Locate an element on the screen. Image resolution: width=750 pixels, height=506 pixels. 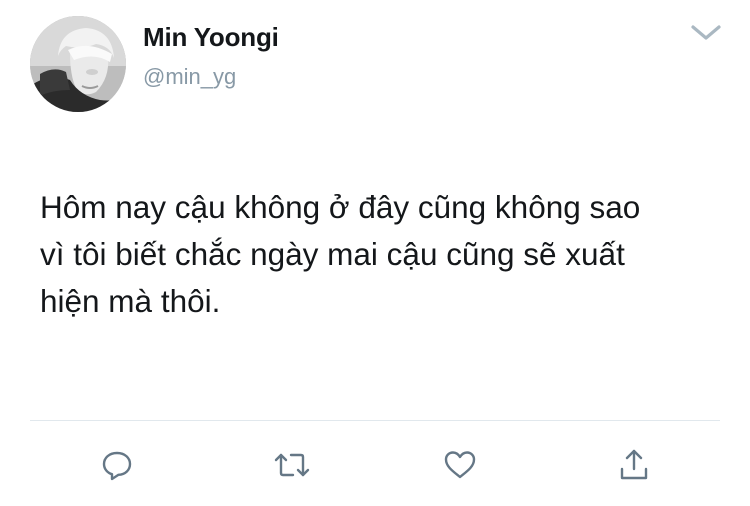
author-display-name: Min Yoongi is located at coordinates (211, 37).